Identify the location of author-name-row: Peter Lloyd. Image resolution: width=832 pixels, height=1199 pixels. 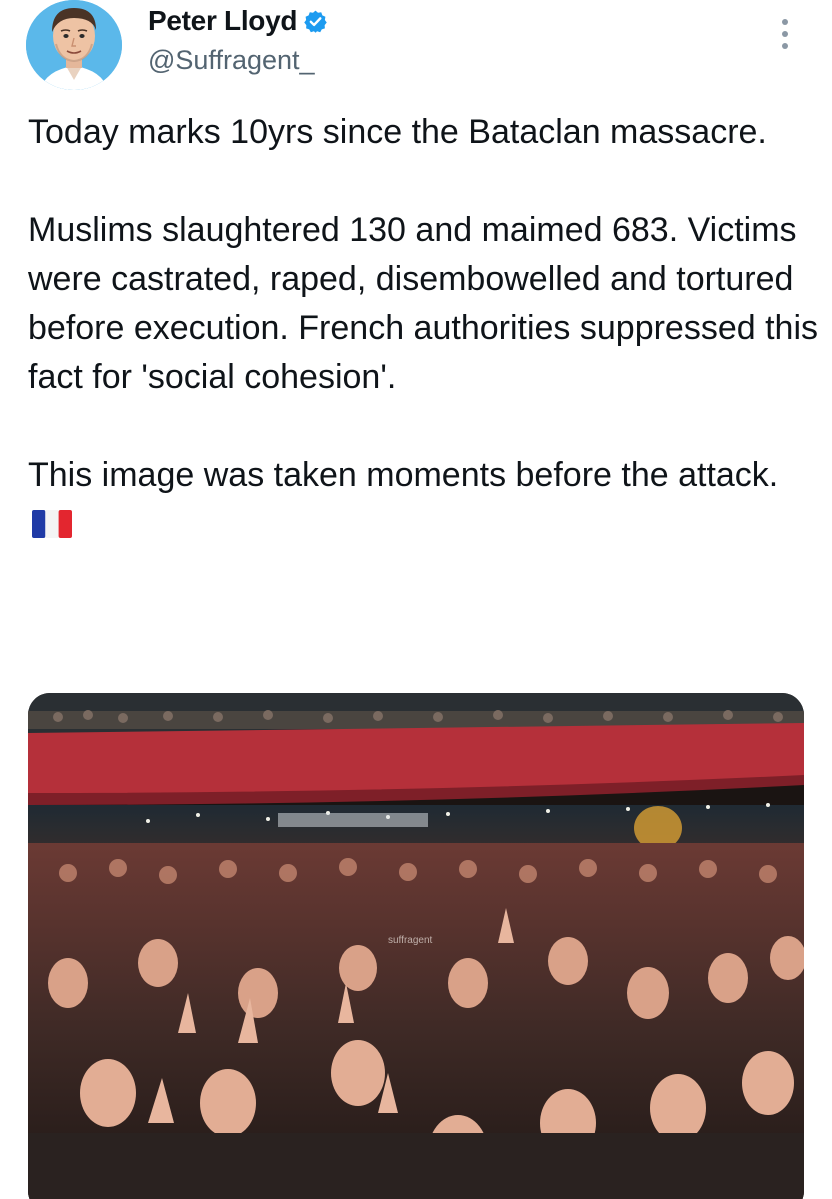
(238, 21).